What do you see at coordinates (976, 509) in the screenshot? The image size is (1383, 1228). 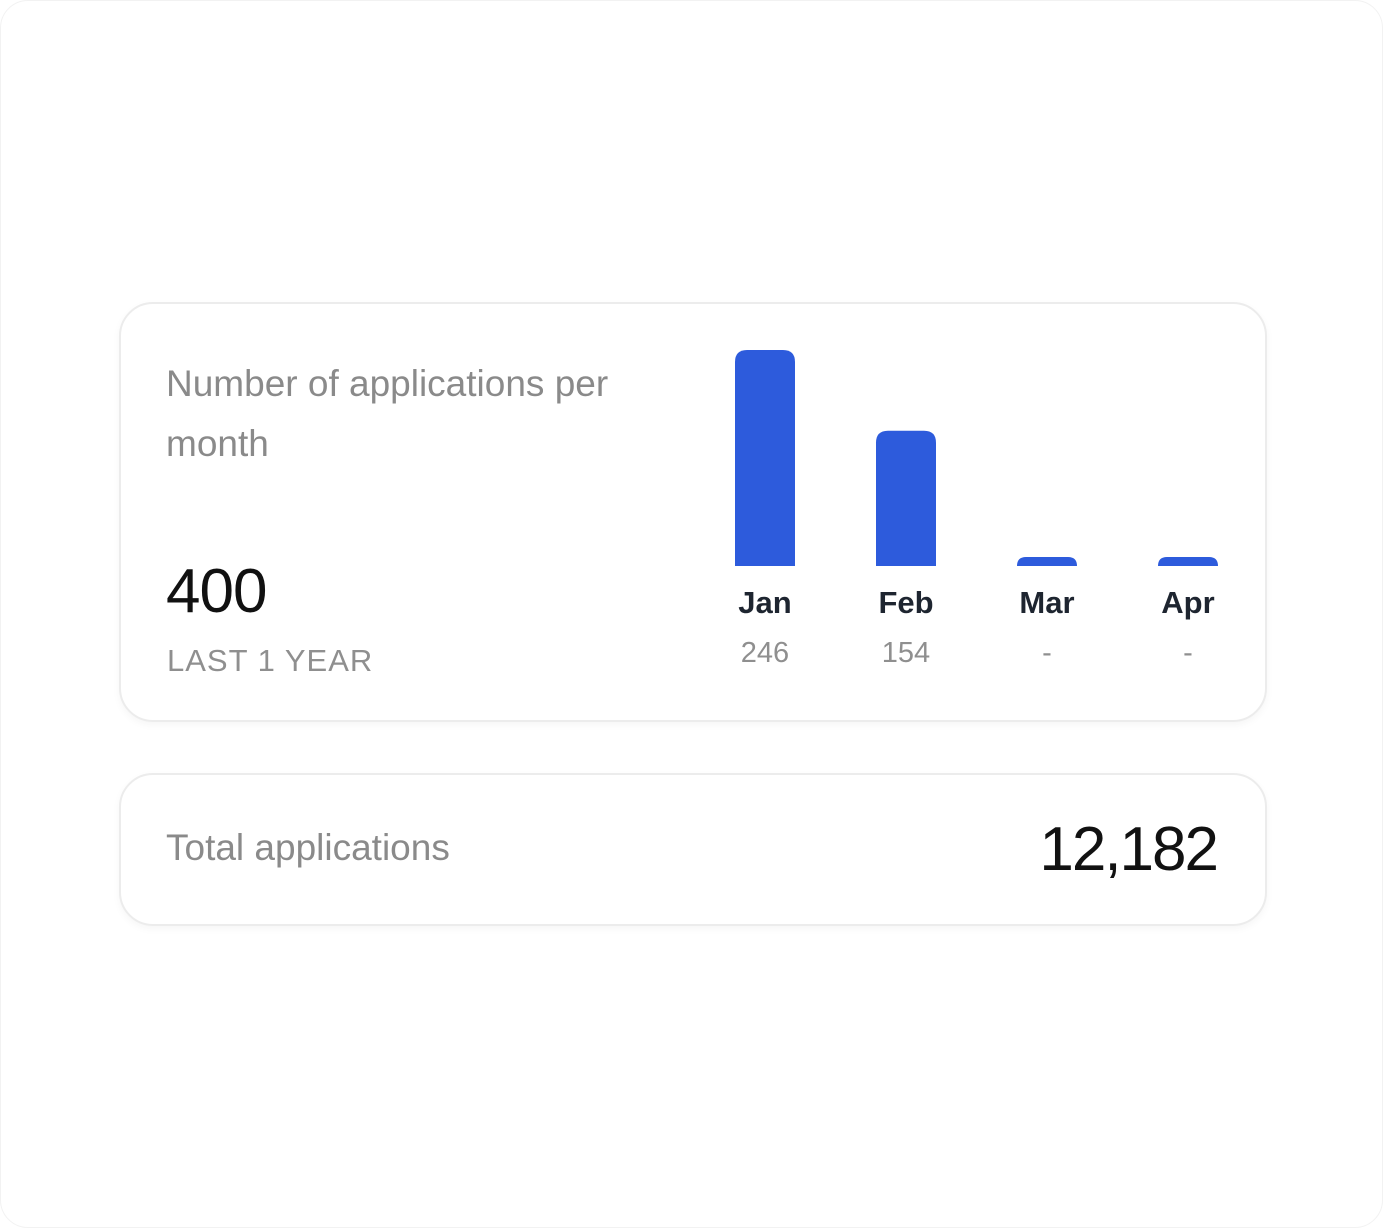 I see `bar-chart: Jan 246 Feb 154 Mar - Apr -` at bounding box center [976, 509].